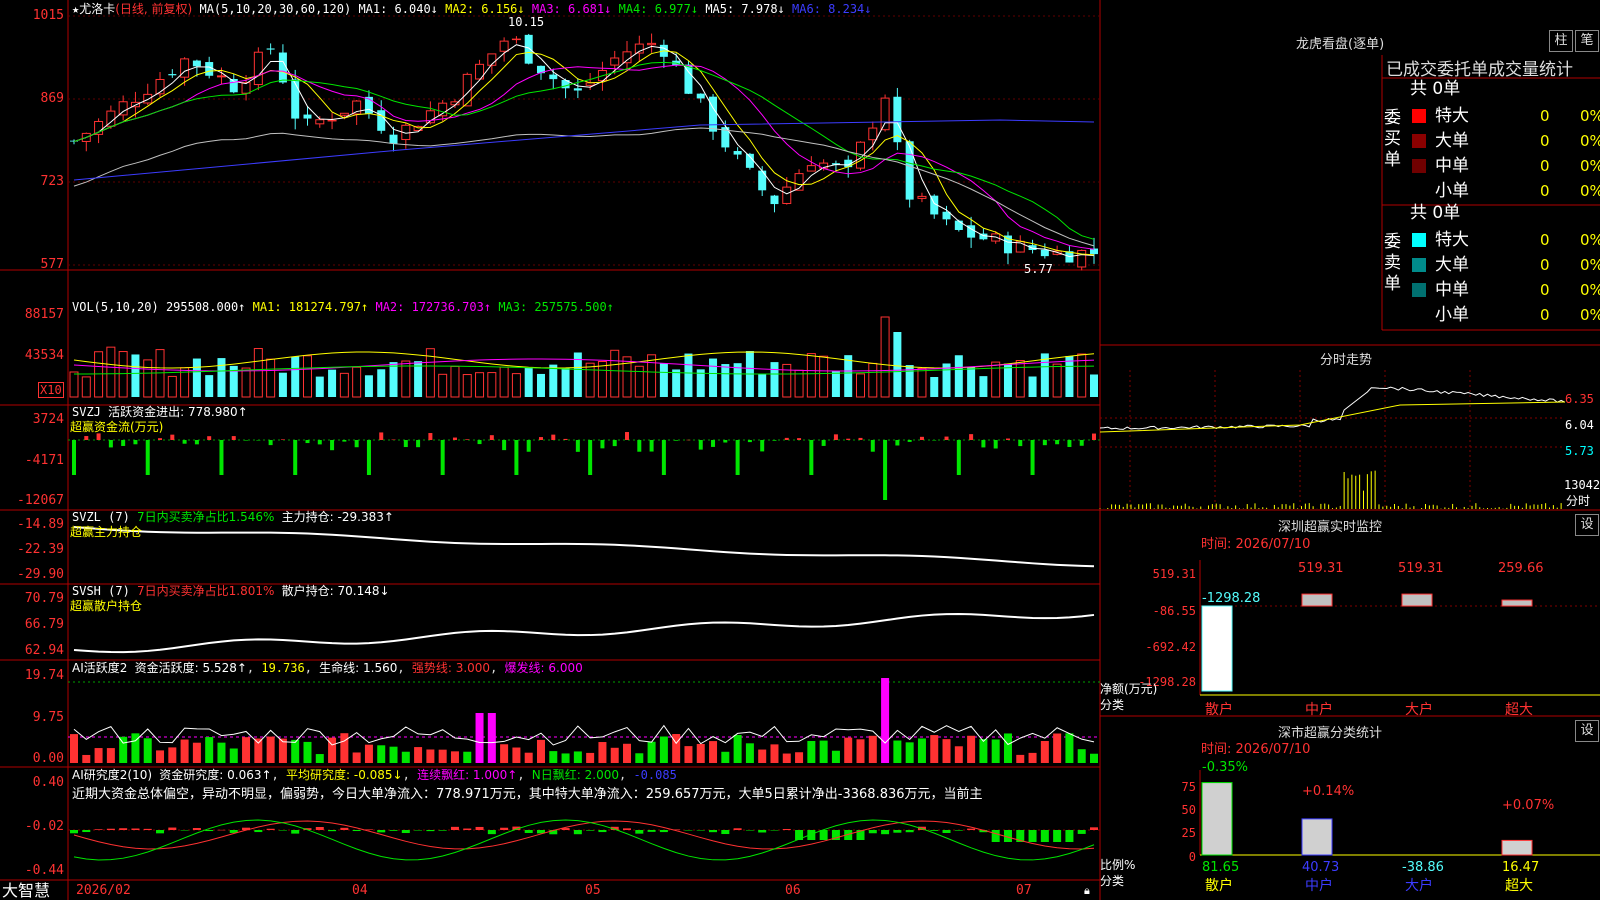  Describe the element at coordinates (584, 633) in the screenshot. I see `svsh-line` at that location.